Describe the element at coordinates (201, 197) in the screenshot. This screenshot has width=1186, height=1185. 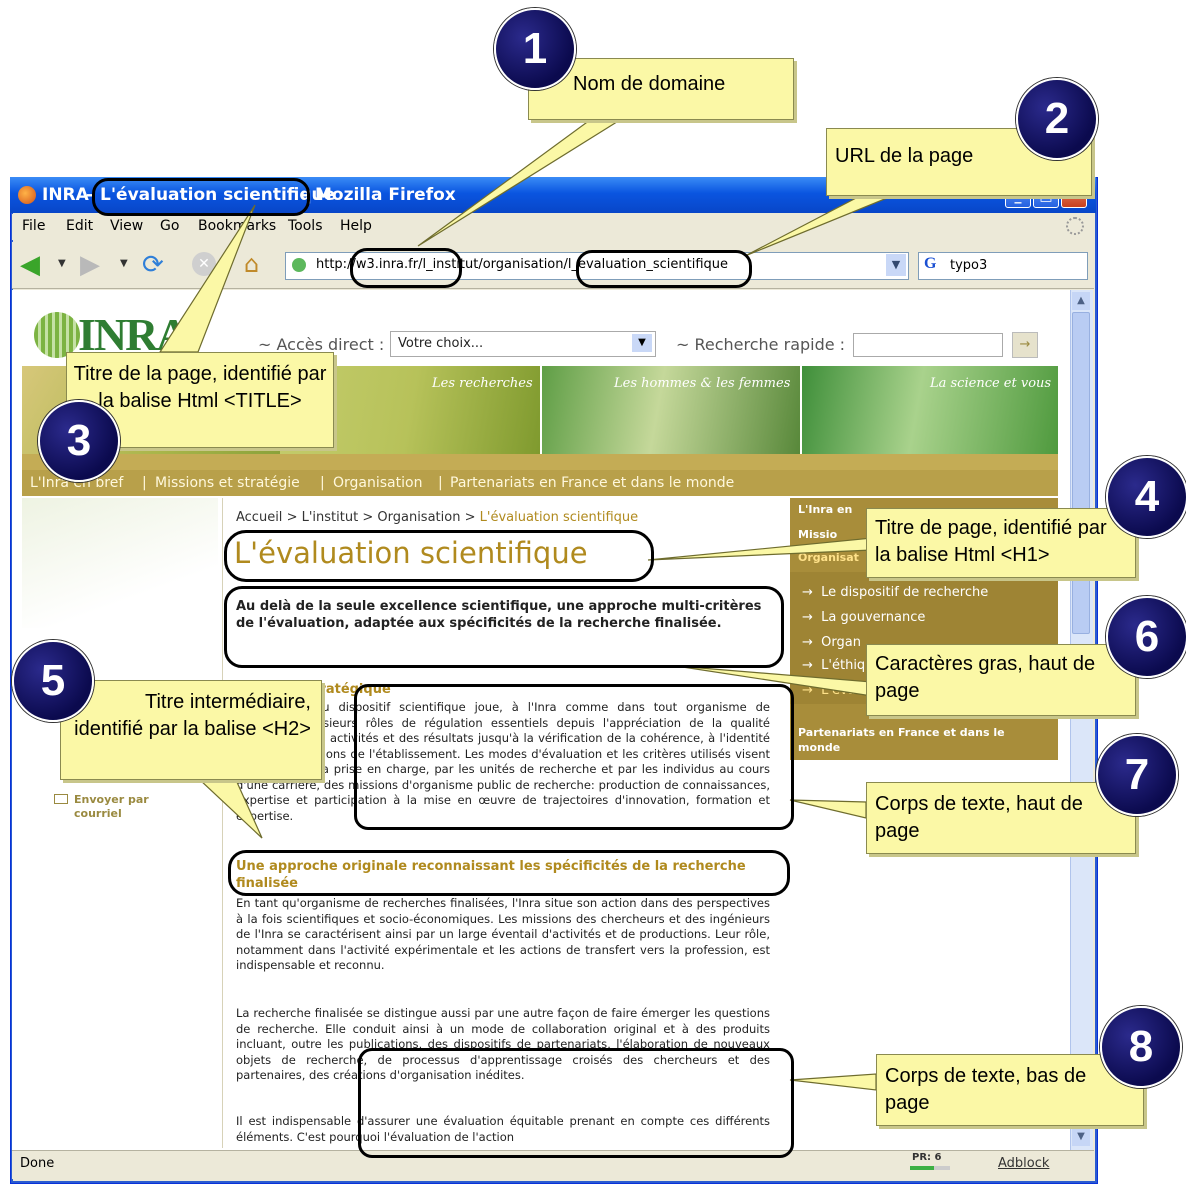
I see `ring-title` at that location.